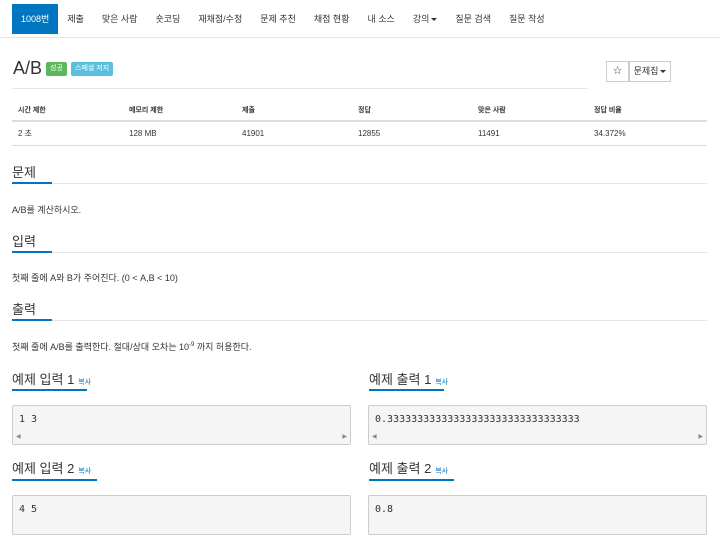  I want to click on nav-status: 채점 현황, so click(332, 19).